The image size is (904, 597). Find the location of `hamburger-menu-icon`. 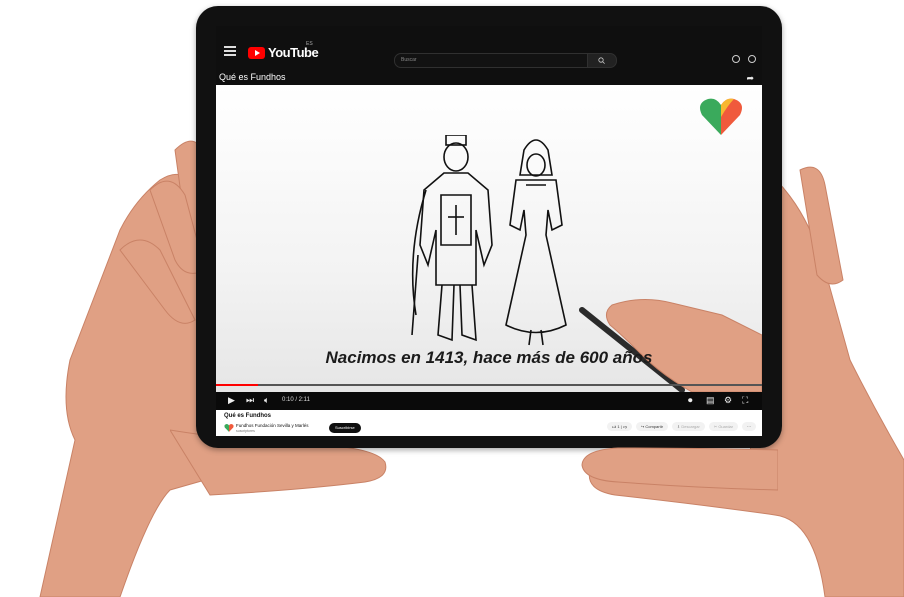

hamburger-menu-icon is located at coordinates (230, 51).